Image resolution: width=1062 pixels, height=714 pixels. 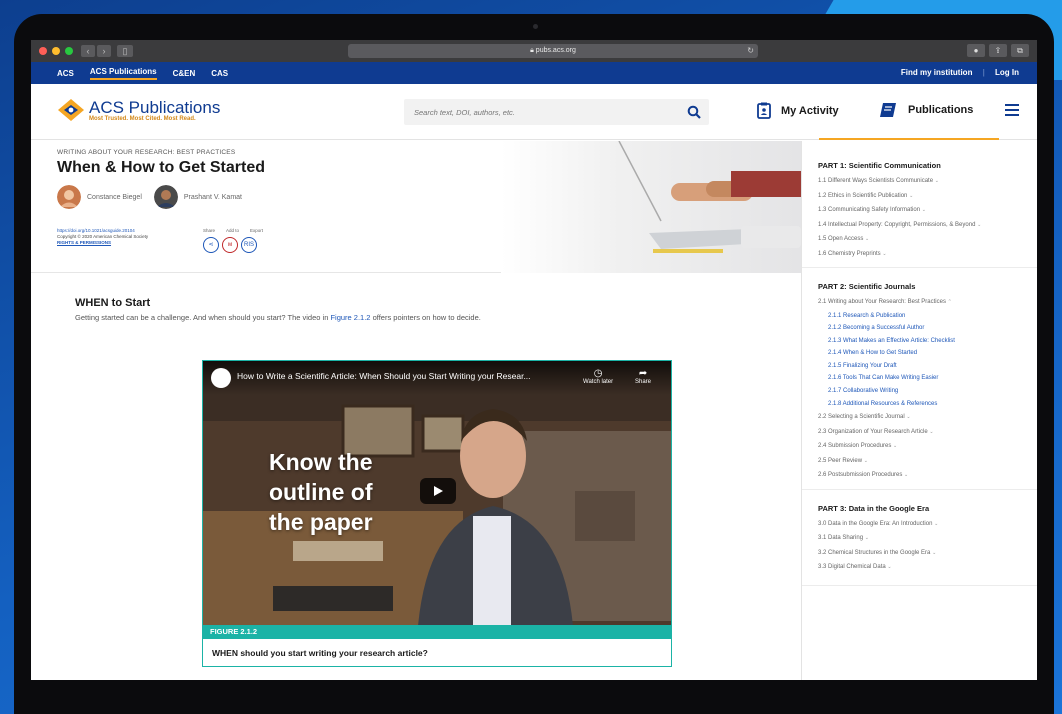 I want to click on acs-logo-icon, so click(x=71, y=110).